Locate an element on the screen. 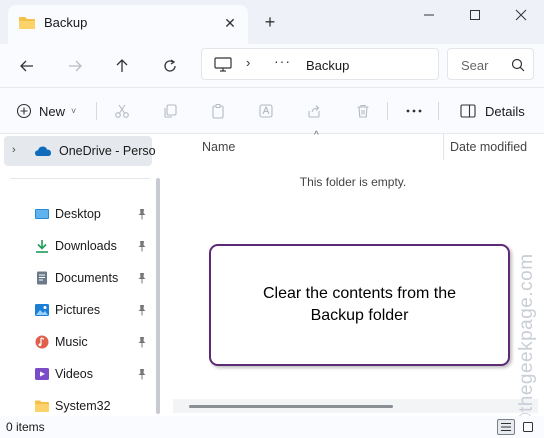 The width and height of the screenshot is (544, 438). scissors-icon is located at coordinates (122, 111).